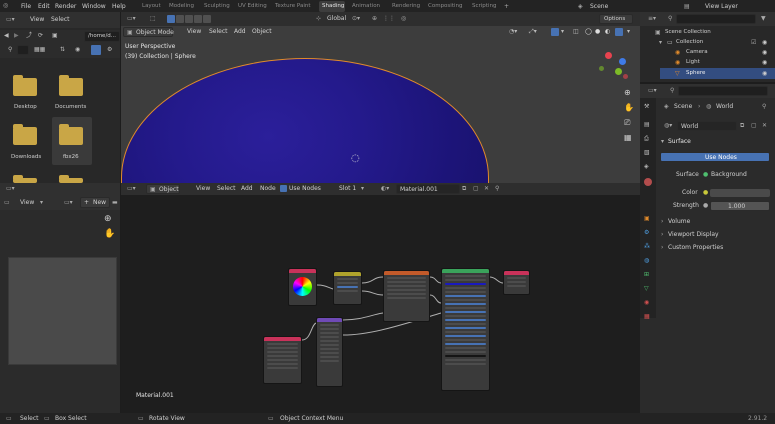 This screenshot has width=775, height=424. Describe the element at coordinates (647, 219) in the screenshot. I see `object-tab-icon: ▣` at that location.